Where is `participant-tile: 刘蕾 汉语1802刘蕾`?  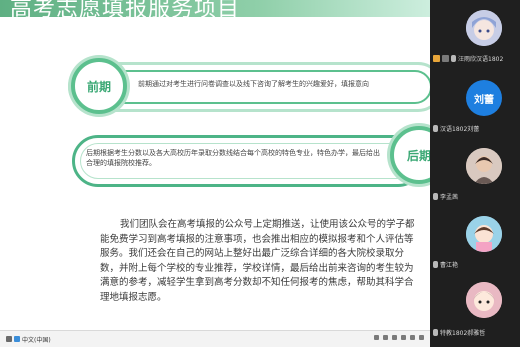 participant-tile: 刘蕾 汉语1802刘蕾 is located at coordinates (475, 104).